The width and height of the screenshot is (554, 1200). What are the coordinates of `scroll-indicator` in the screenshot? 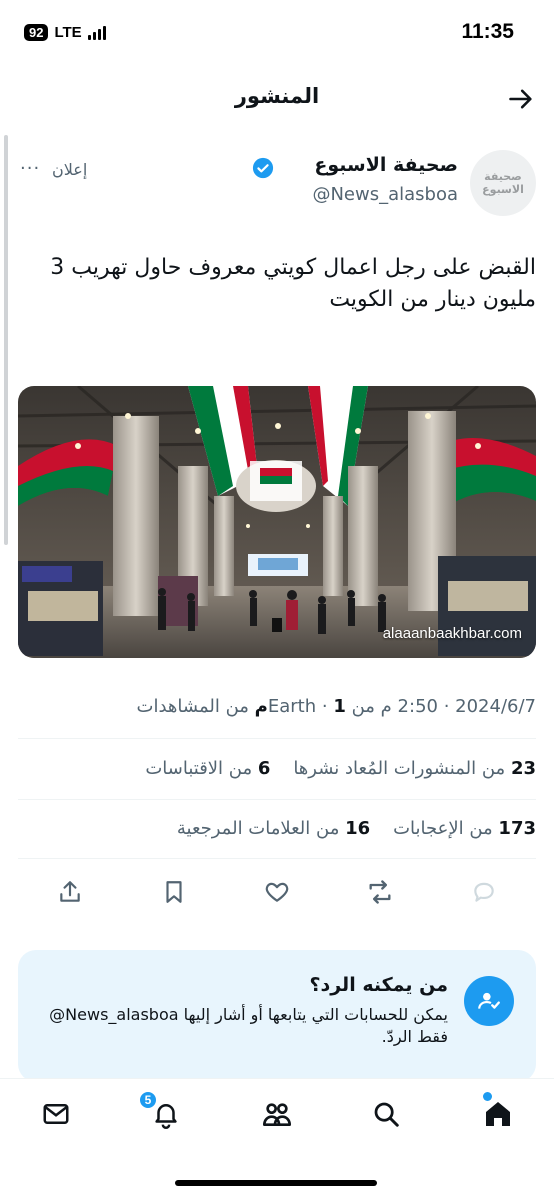 It's located at (6, 340).